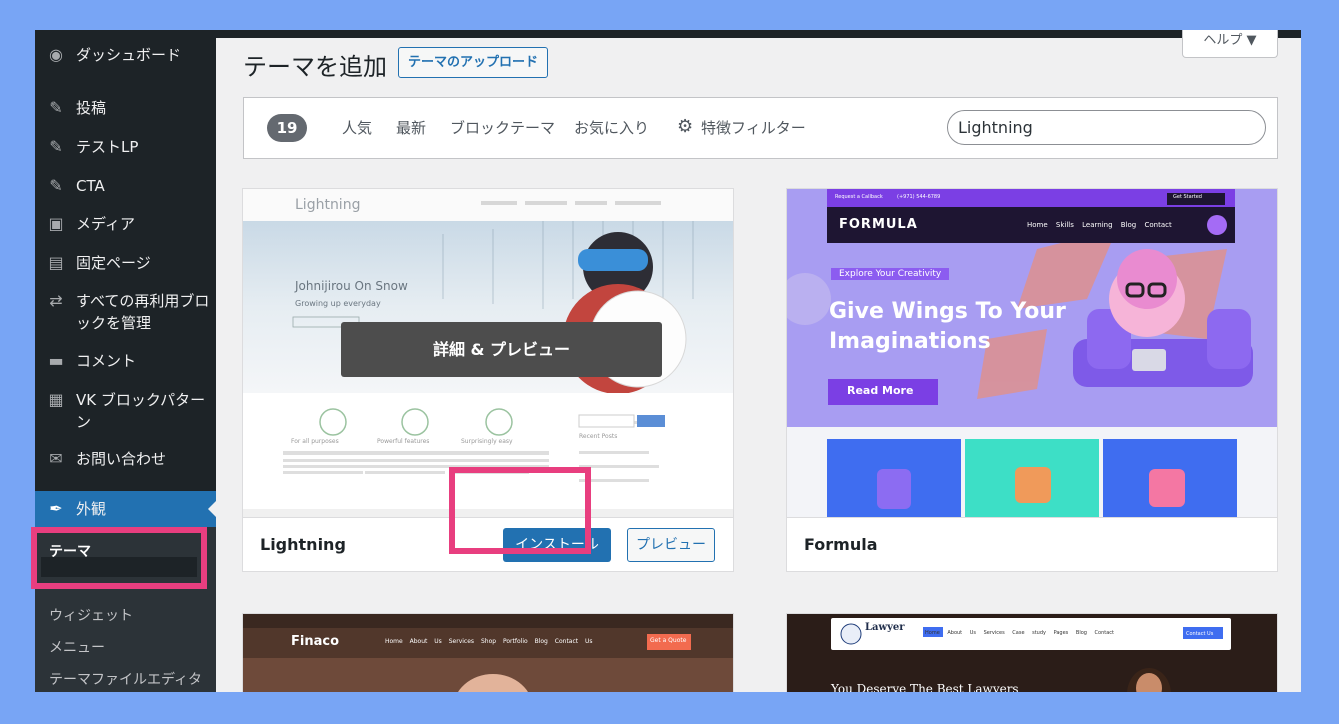 This screenshot has width=1339, height=724. Describe the element at coordinates (125, 186) in the screenshot. I see `sidebar-item-cta: ✎ CTA` at that location.